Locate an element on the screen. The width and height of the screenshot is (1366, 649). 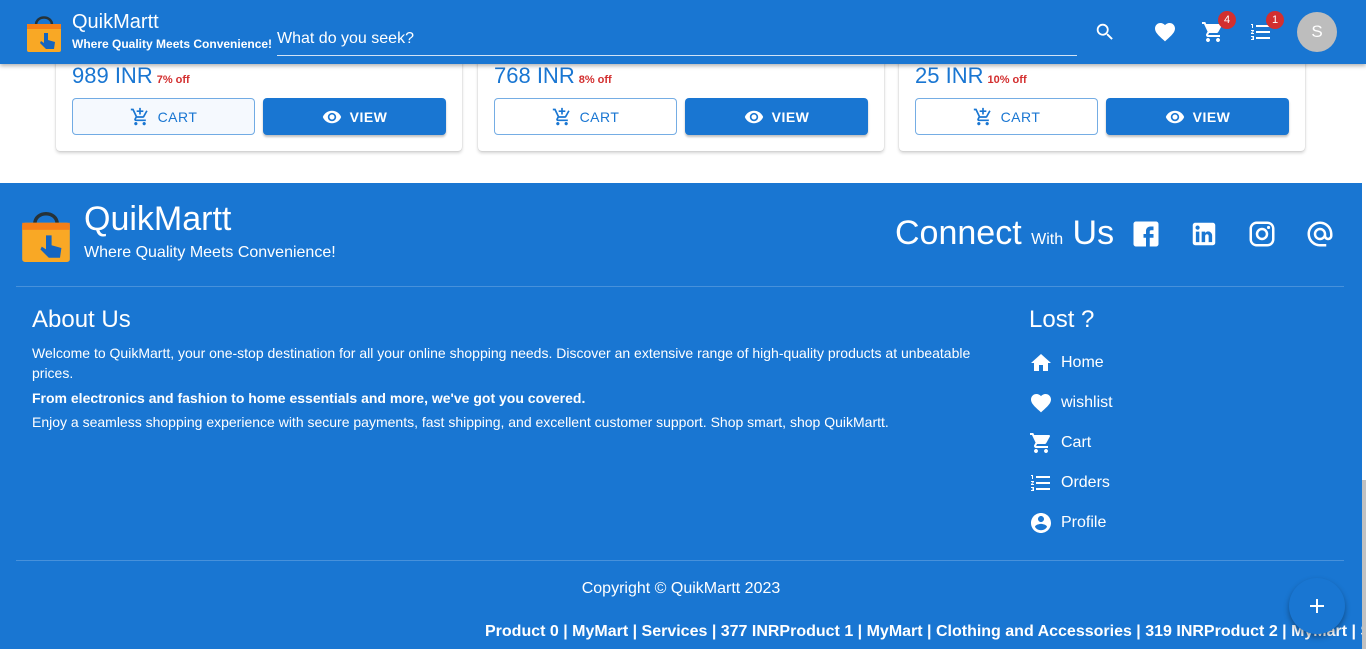
search-icon is located at coordinates (1104, 31).